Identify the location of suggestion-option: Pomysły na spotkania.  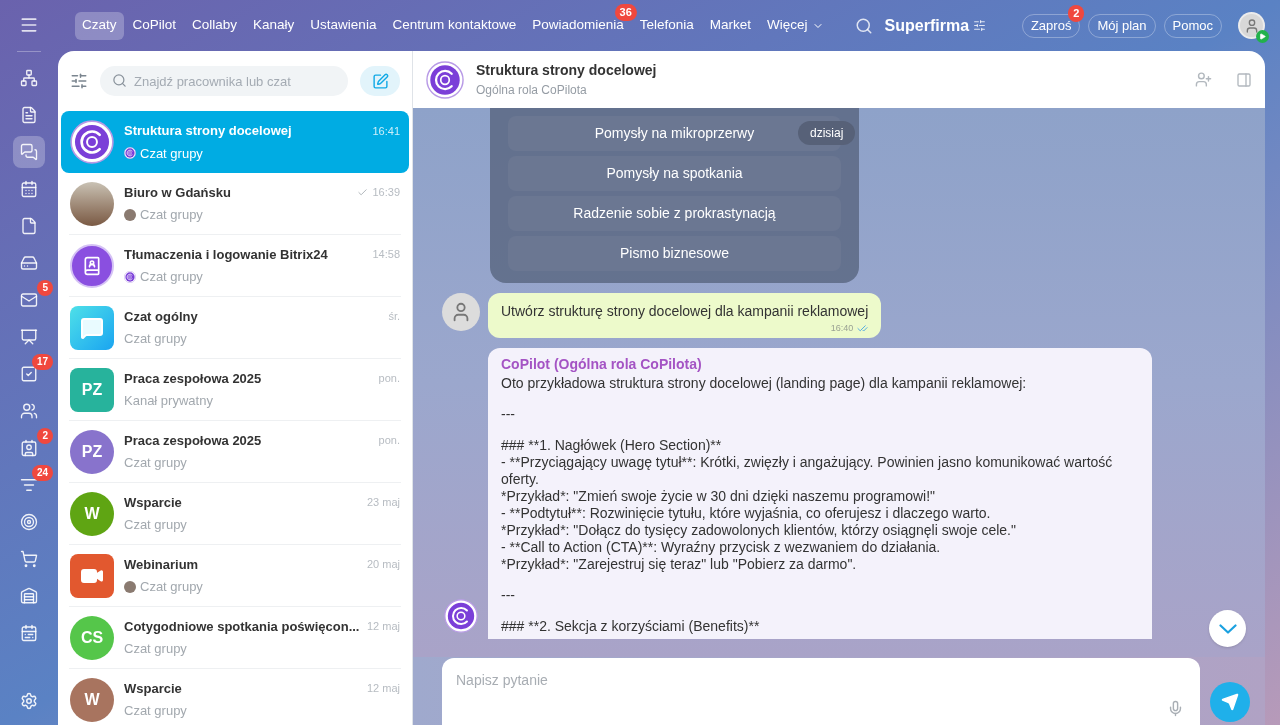
(674, 173).